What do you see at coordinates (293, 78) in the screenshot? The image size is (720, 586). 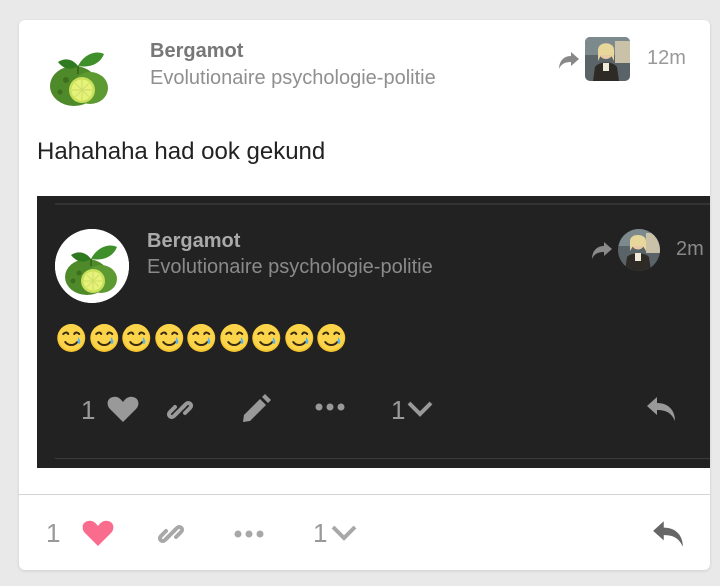 I see `user-title: Evolutionaire psychologie-politie` at bounding box center [293, 78].